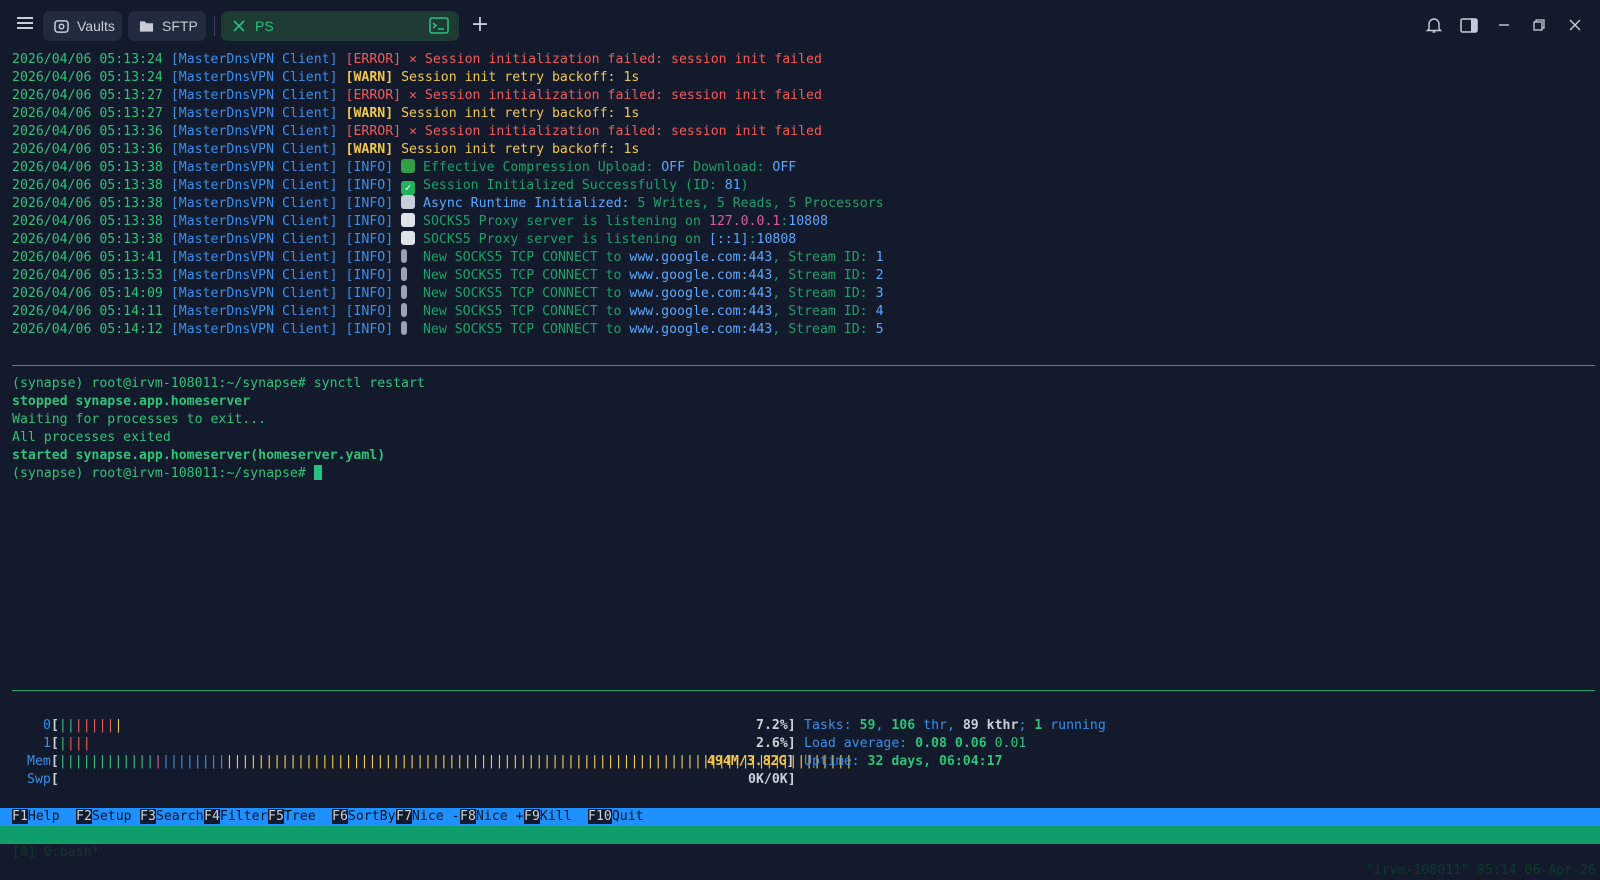 The height and width of the screenshot is (880, 1600). What do you see at coordinates (772, 779) in the screenshot?
I see `swap-value: 0K/0K]` at bounding box center [772, 779].